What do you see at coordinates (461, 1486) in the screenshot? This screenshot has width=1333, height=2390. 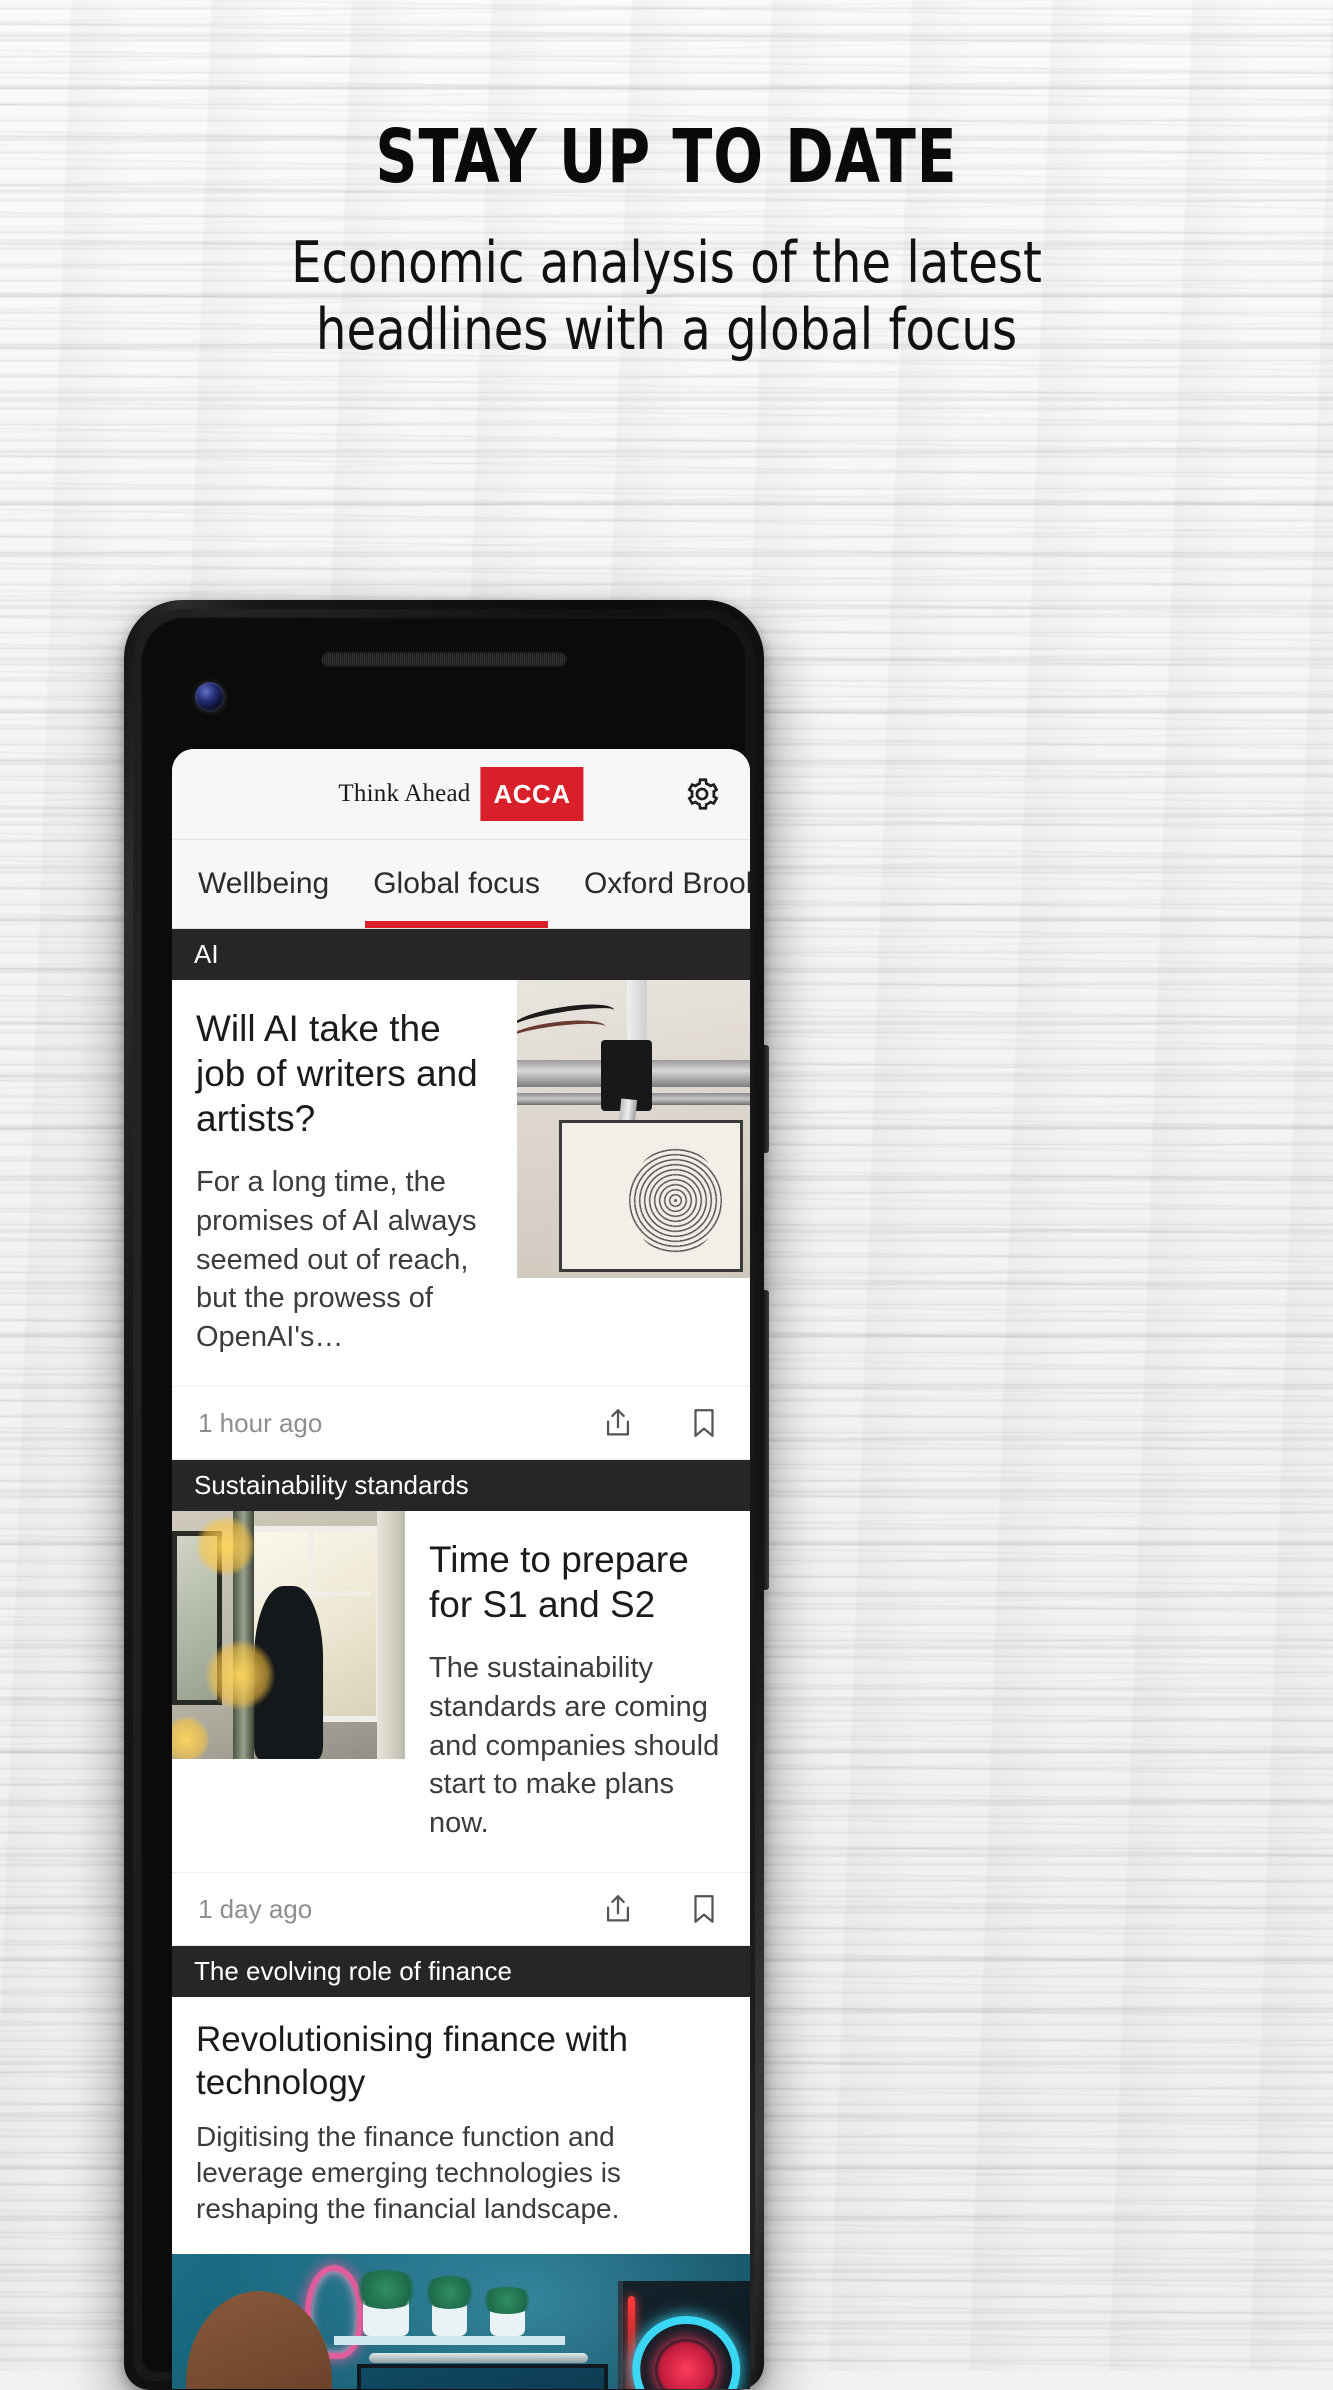 I see `article-category: Sustainability standards` at bounding box center [461, 1486].